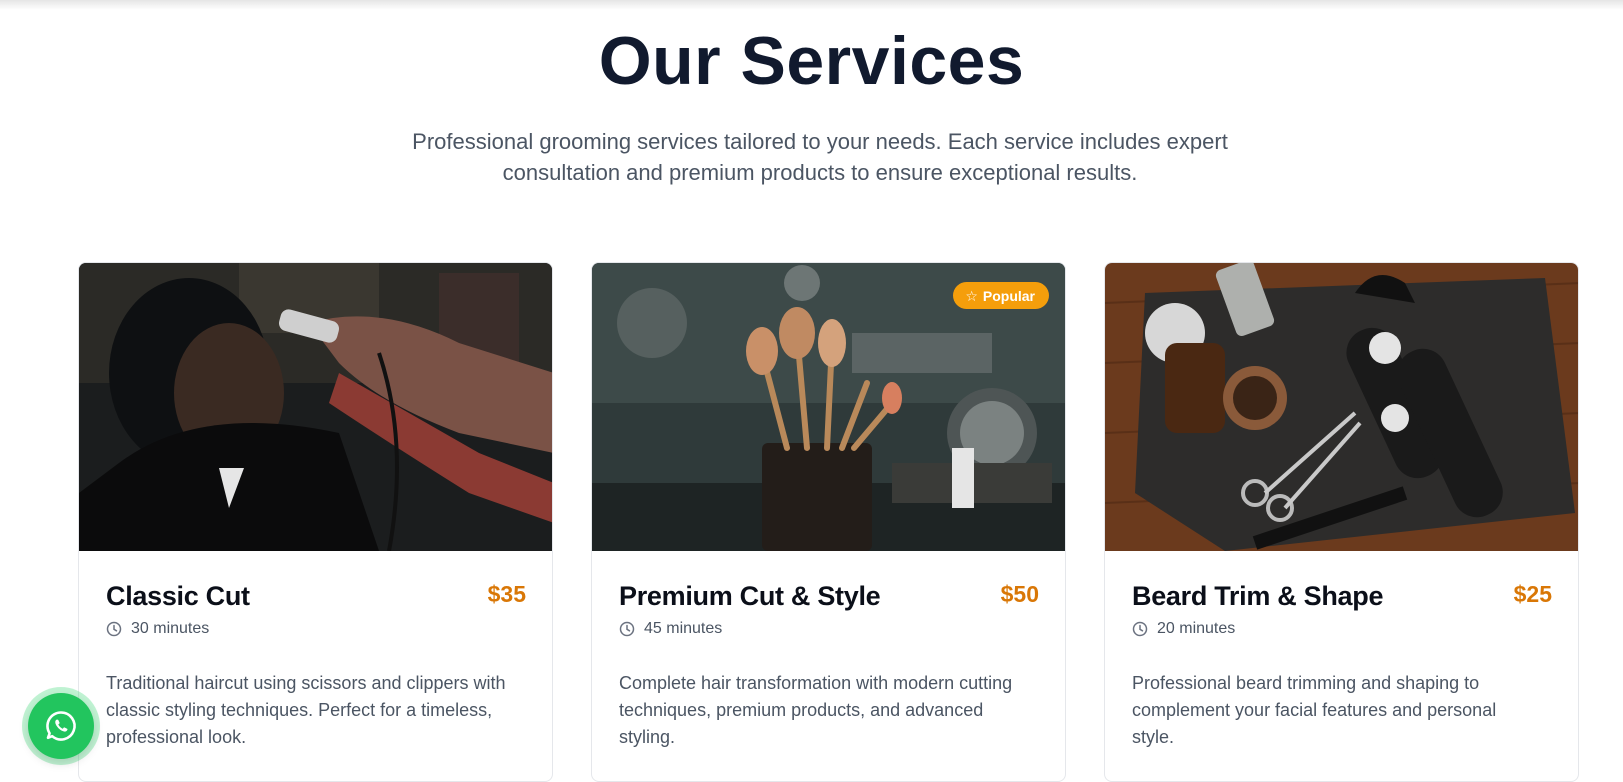  Describe the element at coordinates (170, 628) in the screenshot. I see `duration-label: 30 minutes` at that location.